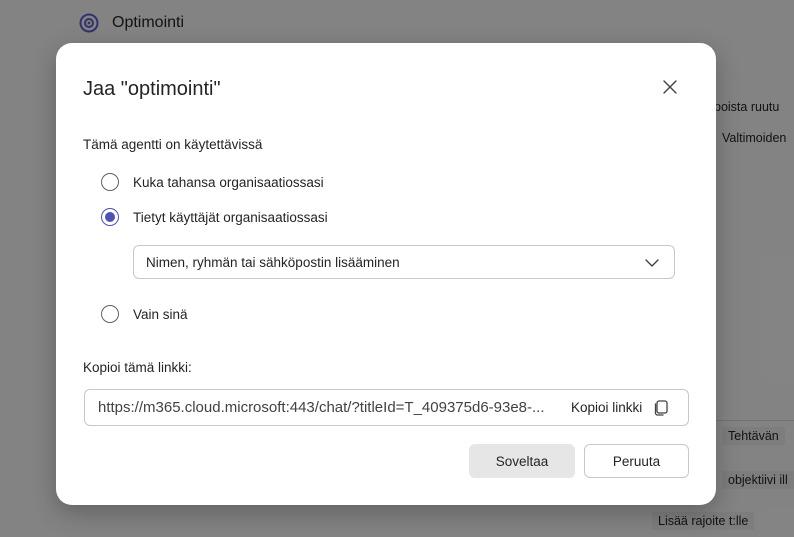  I want to click on radio-option-specific-users: Tietyt käyttäjät organisaatiossasi, so click(214, 217).